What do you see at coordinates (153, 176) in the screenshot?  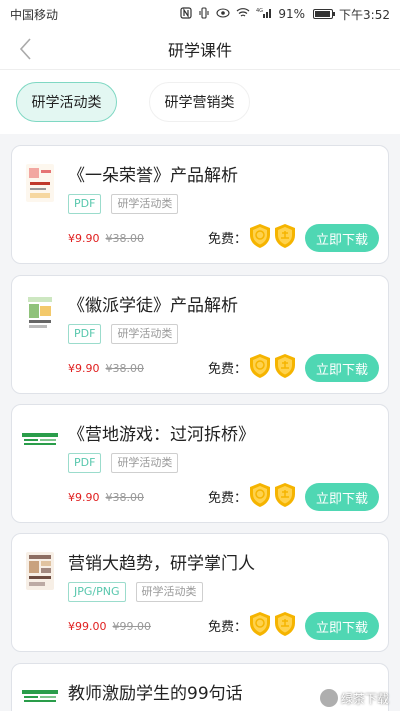 I see `card-title: 《一朵荣誉》产品解析` at bounding box center [153, 176].